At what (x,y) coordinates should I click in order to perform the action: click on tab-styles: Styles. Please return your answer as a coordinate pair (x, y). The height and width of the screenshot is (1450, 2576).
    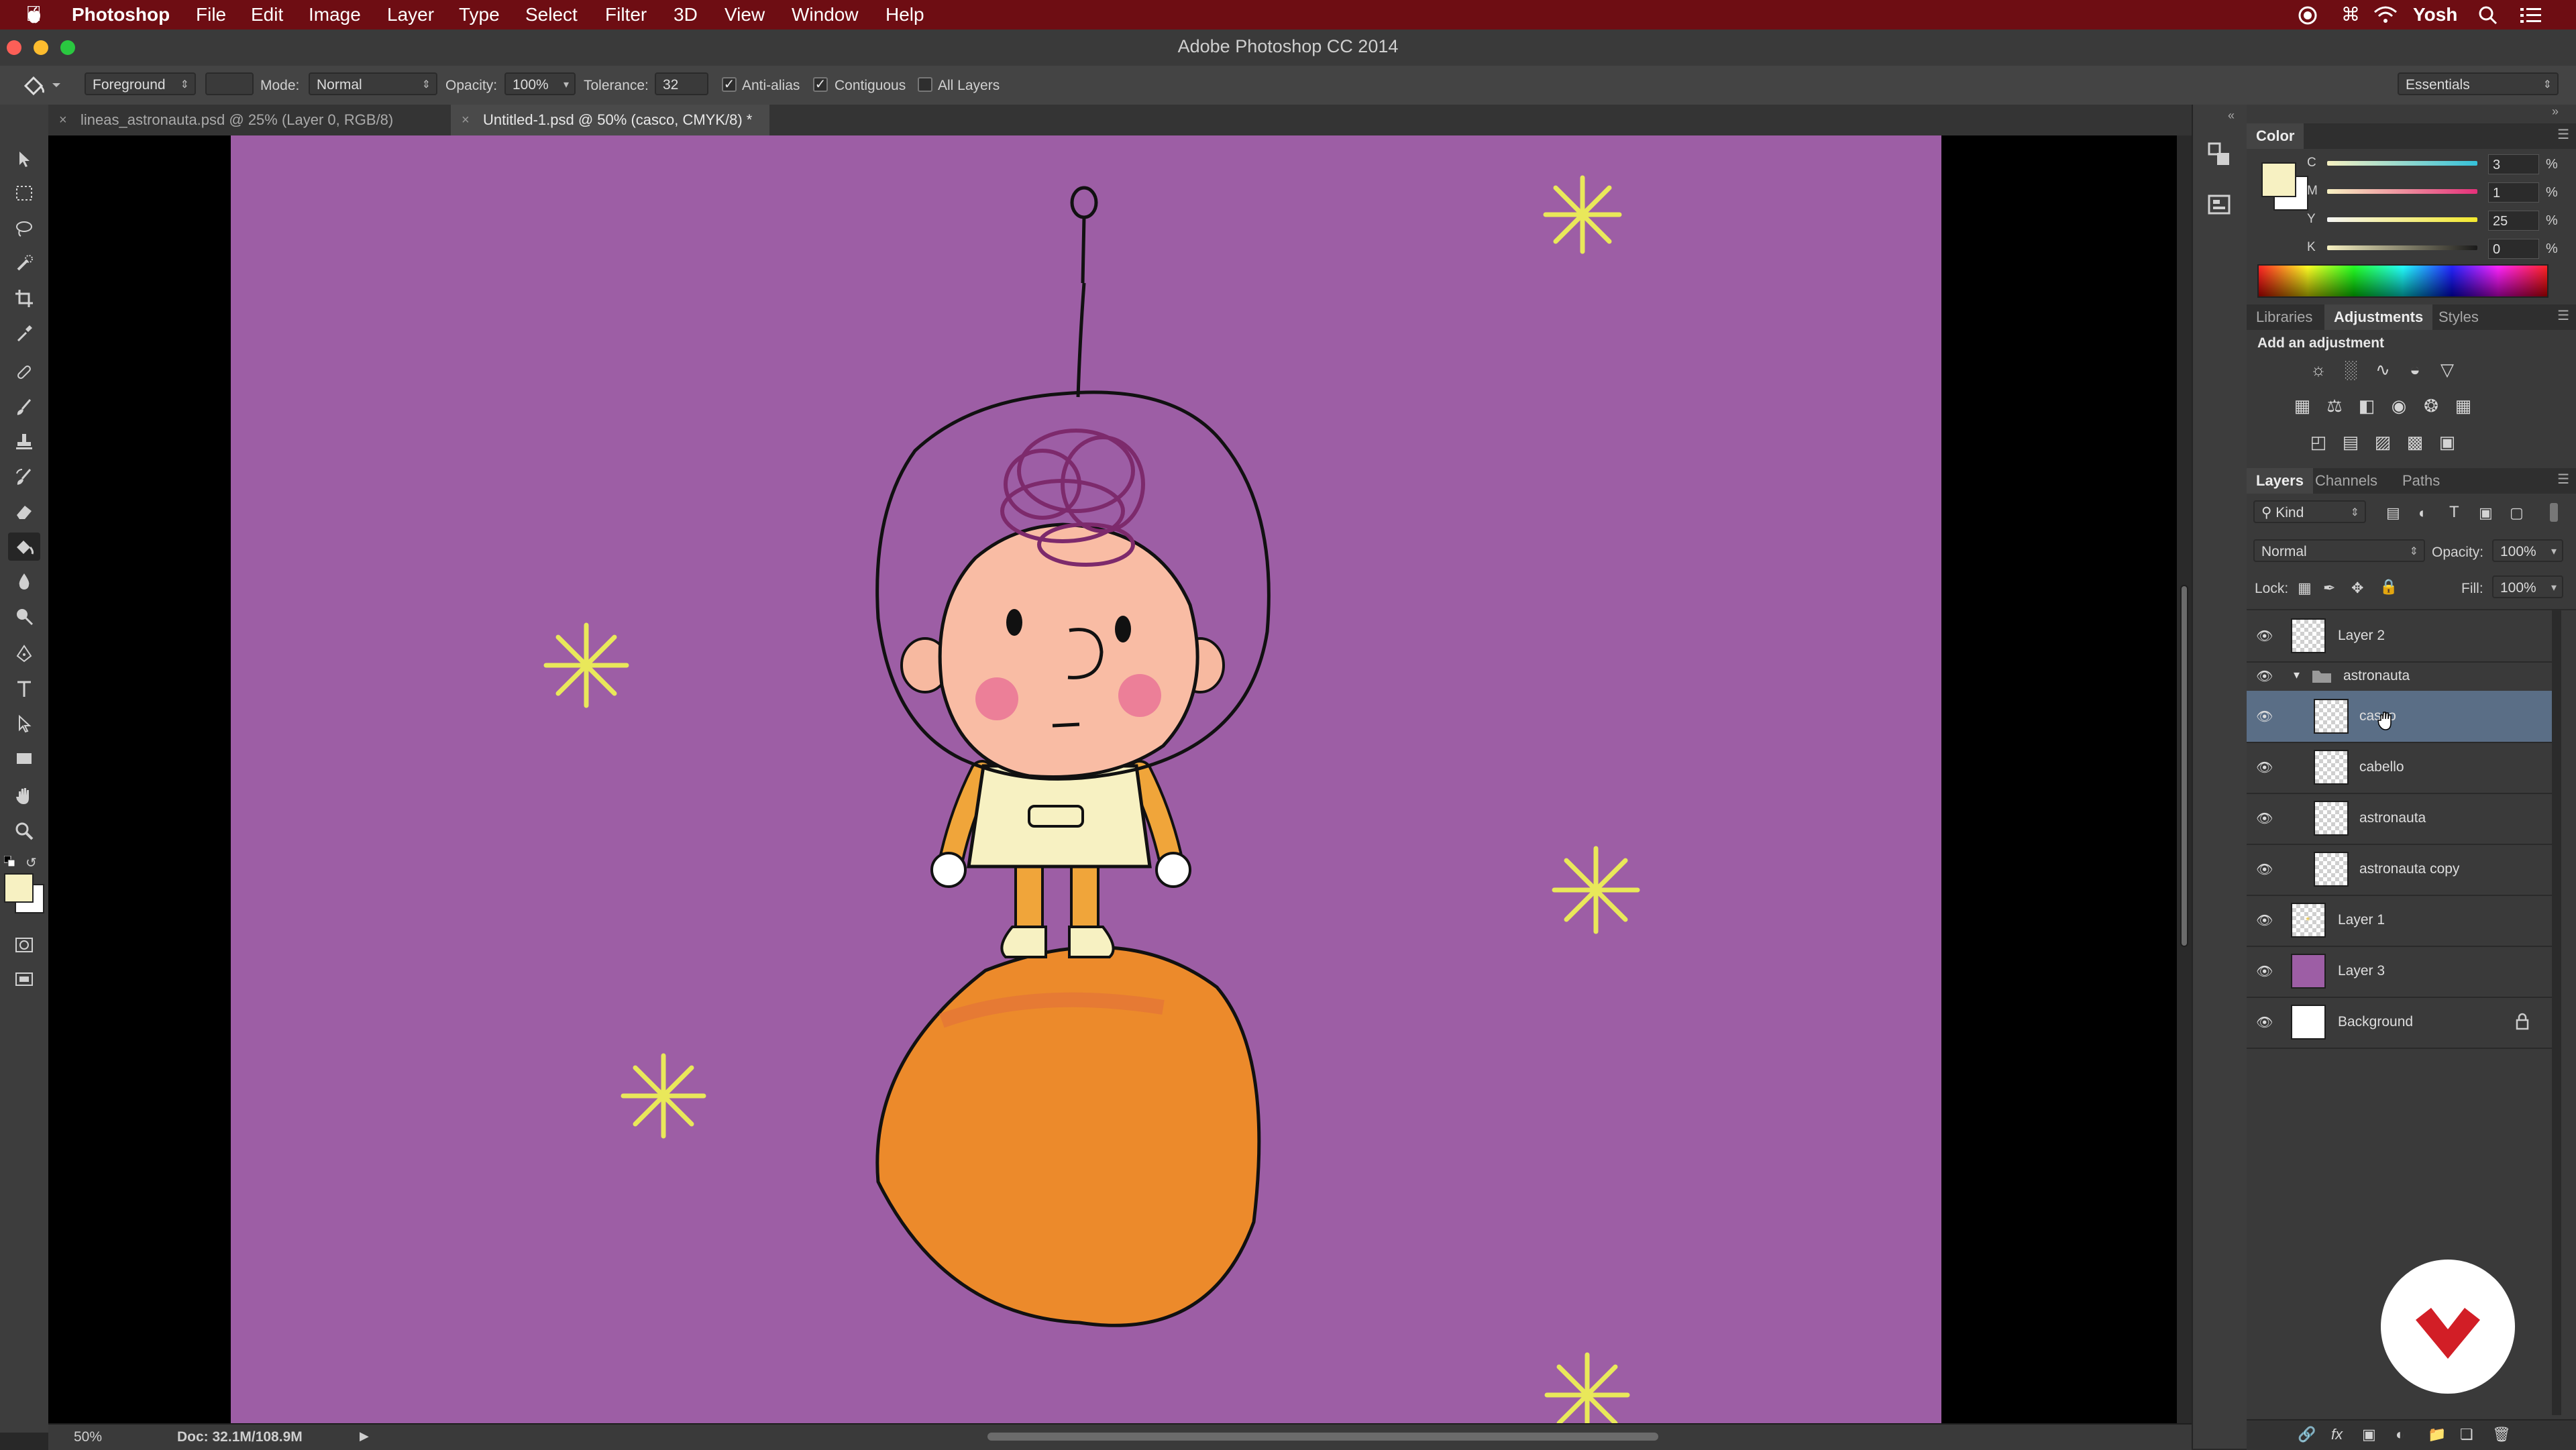
    Looking at the image, I should click on (2458, 317).